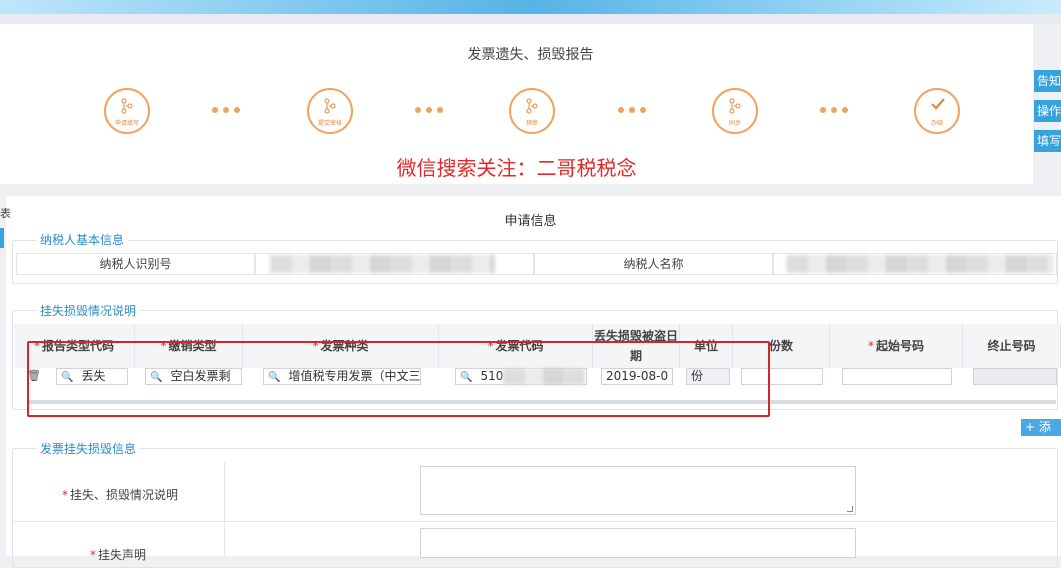 Image resolution: width=1061 pixels, height=568 pixels. Describe the element at coordinates (329, 123) in the screenshot. I see `step-label: 提交审核` at that location.